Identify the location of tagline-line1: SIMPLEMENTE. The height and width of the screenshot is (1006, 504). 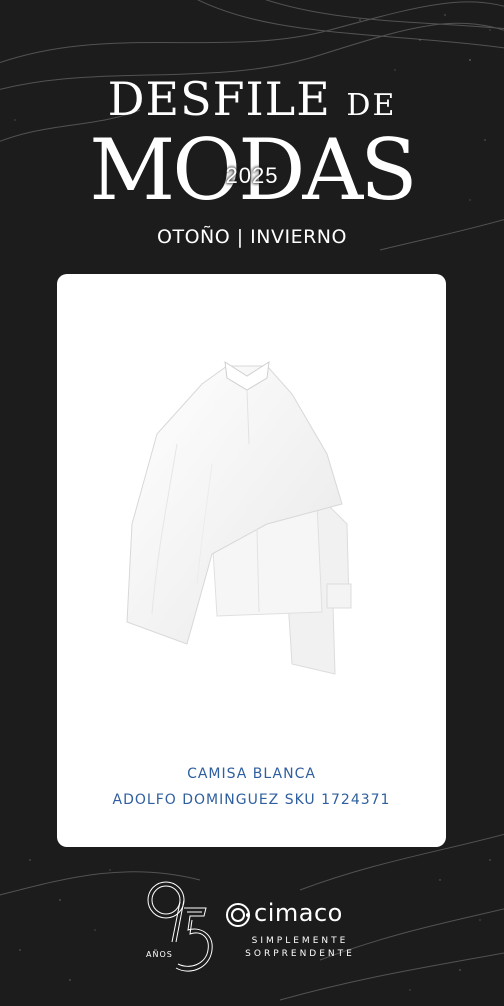
(300, 941).